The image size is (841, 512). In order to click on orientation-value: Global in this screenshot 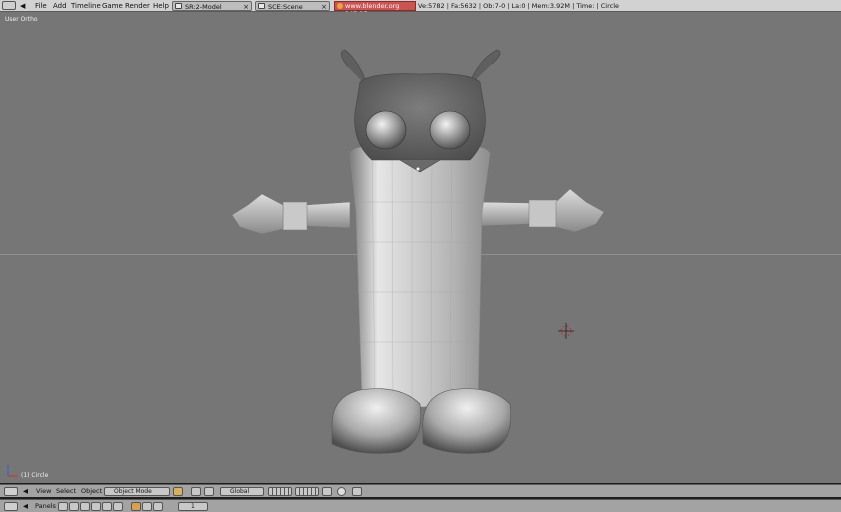, I will do `click(240, 491)`.